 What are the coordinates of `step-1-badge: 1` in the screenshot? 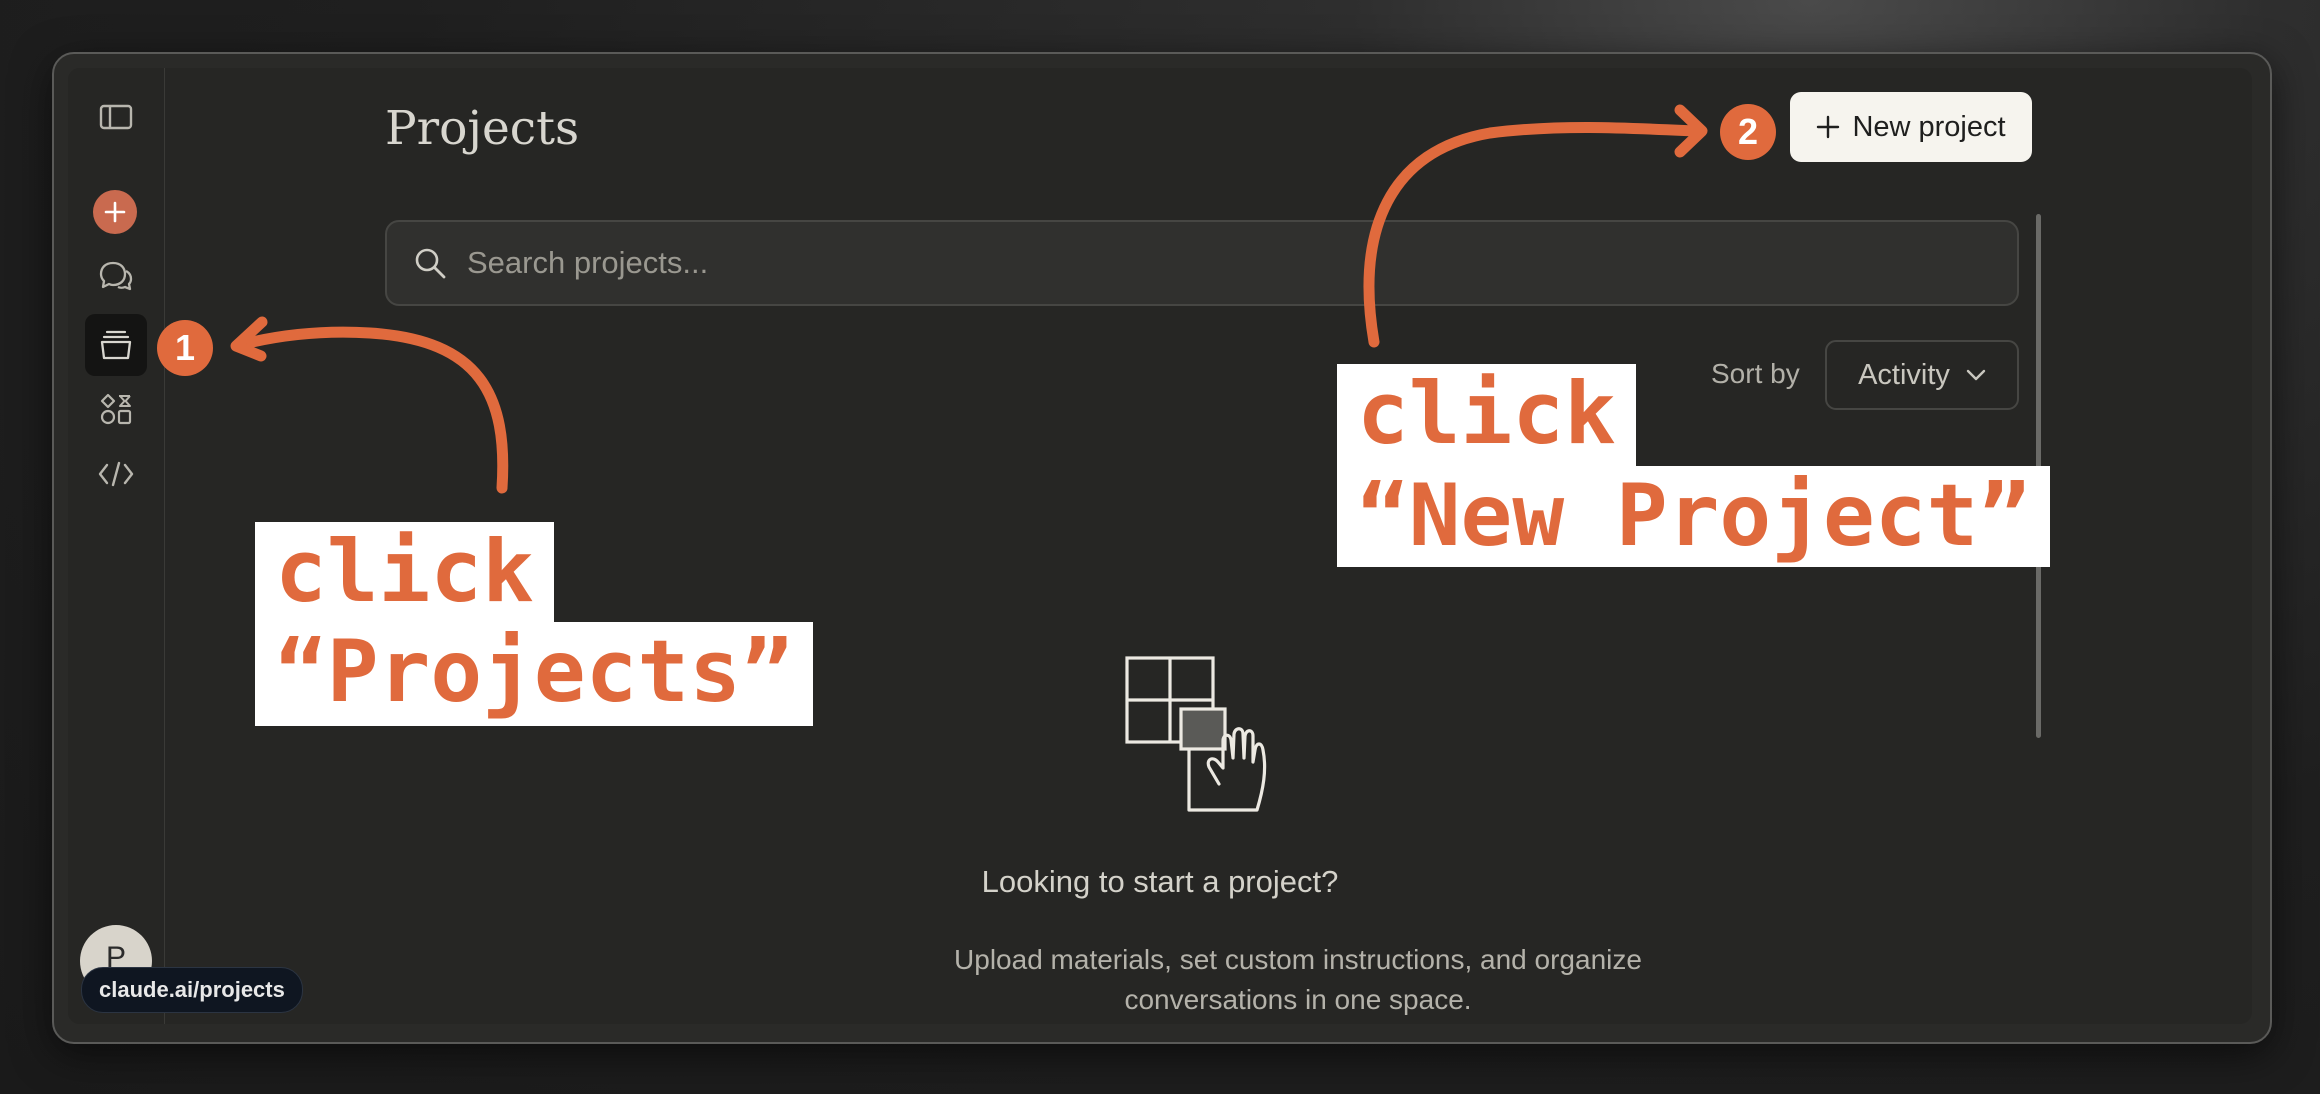 It's located at (185, 348).